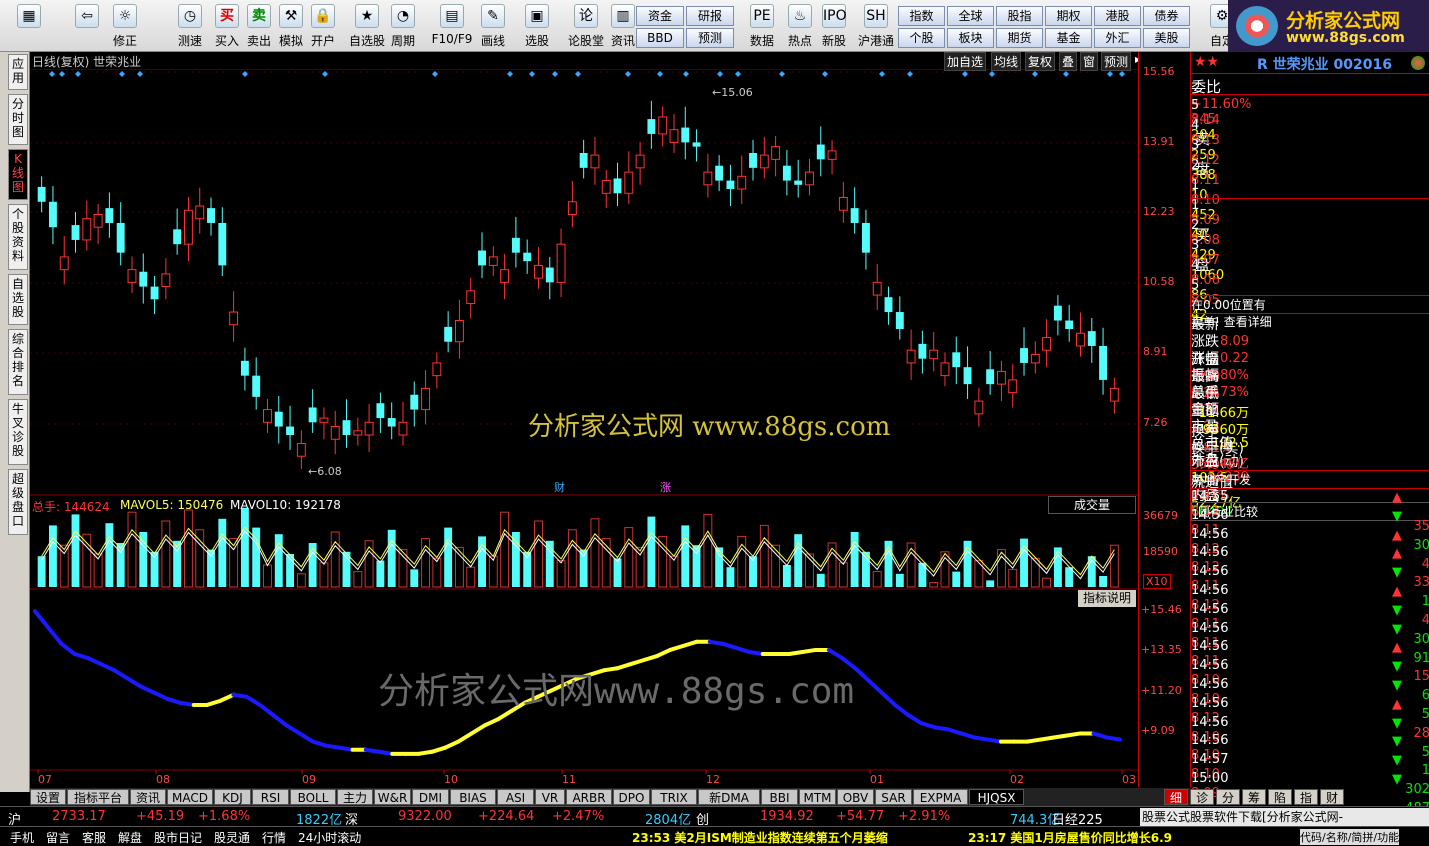  Describe the element at coordinates (834, 27) in the screenshot. I see `toolbar-button-17: IPO 新股` at that location.